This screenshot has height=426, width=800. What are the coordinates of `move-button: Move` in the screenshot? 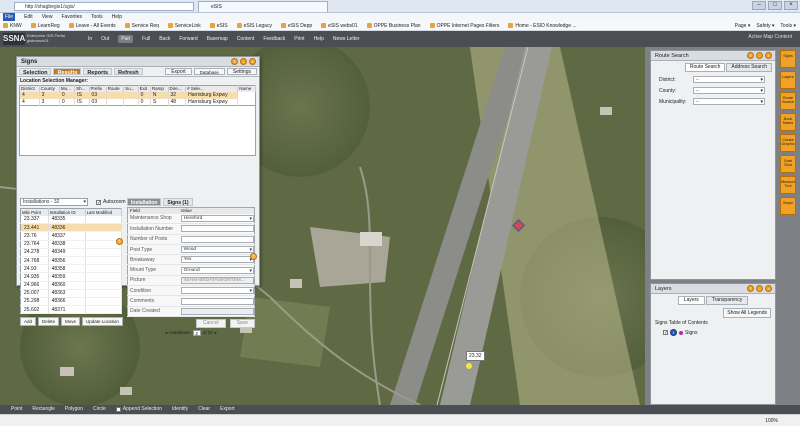 It's located at (71, 322).